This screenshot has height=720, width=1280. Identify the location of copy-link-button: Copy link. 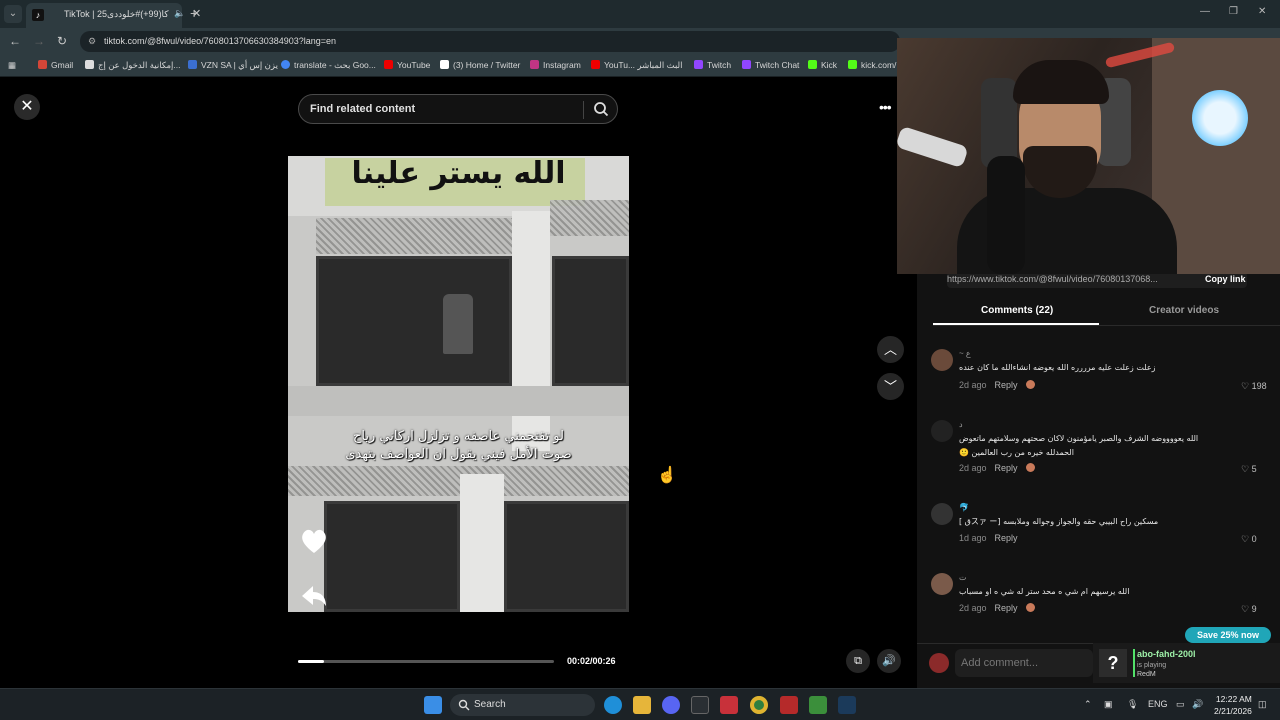
(1225, 279).